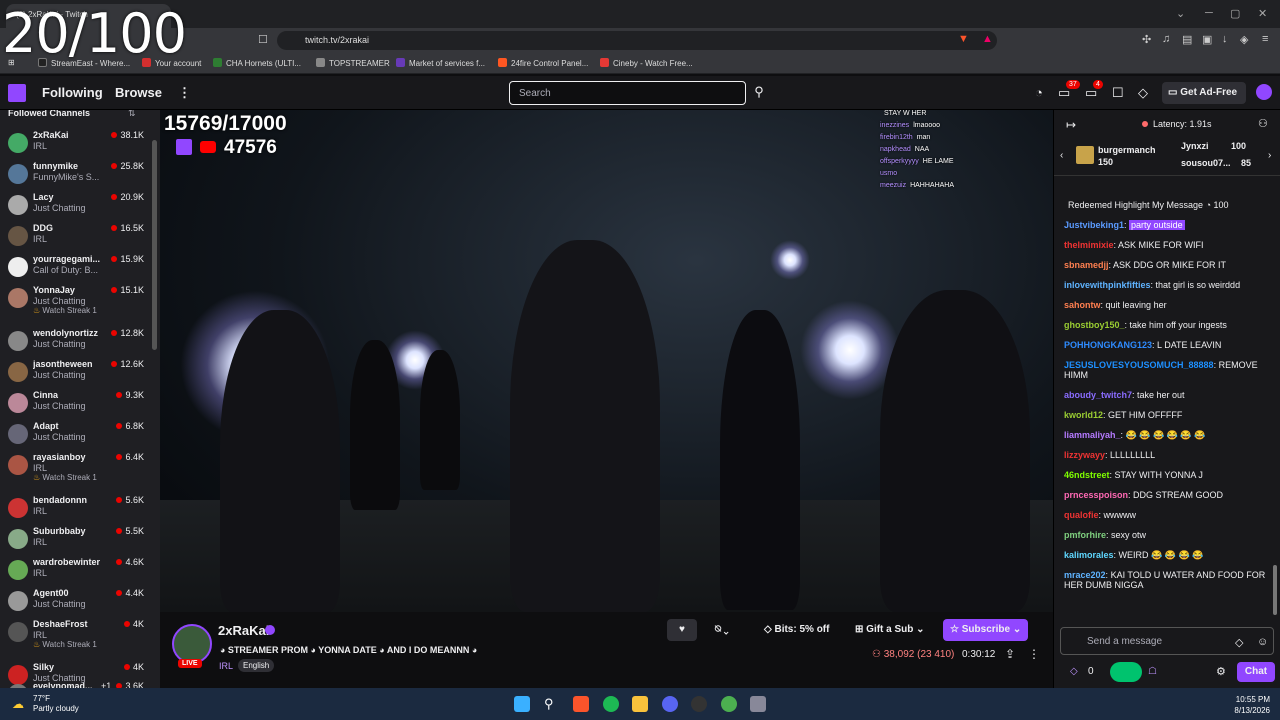 This screenshot has width=1280, height=720. What do you see at coordinates (1127, 150) in the screenshot?
I see `leader-name: burgermanch` at bounding box center [1127, 150].